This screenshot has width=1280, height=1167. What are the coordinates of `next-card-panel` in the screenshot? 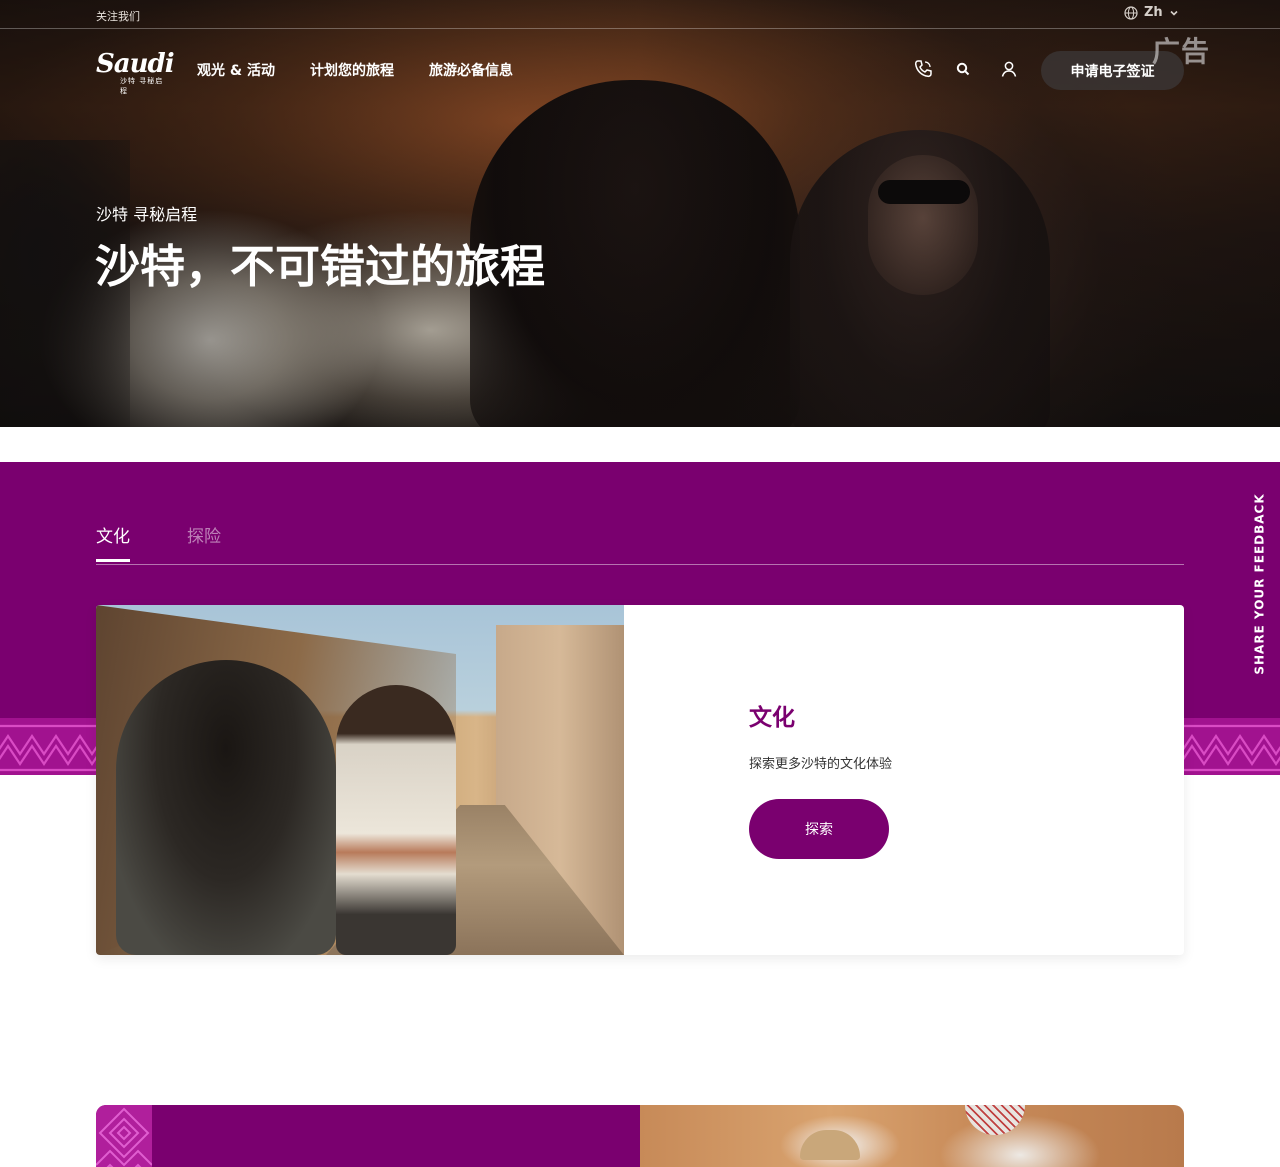 It's located at (368, 1136).